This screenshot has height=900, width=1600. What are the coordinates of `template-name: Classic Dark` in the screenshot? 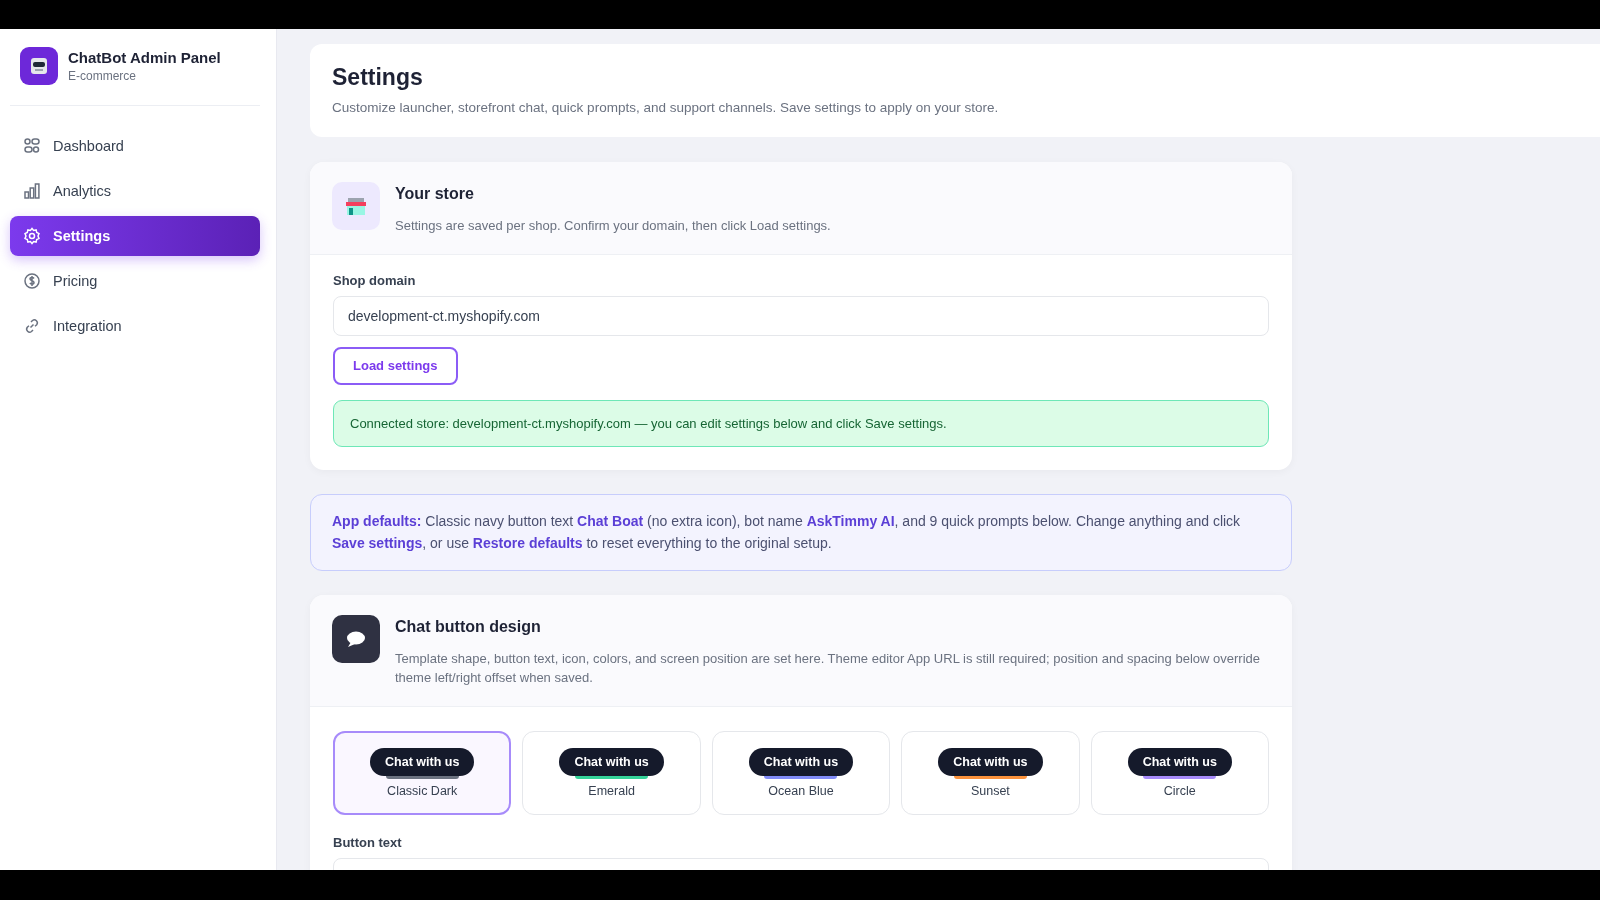 It's located at (422, 790).